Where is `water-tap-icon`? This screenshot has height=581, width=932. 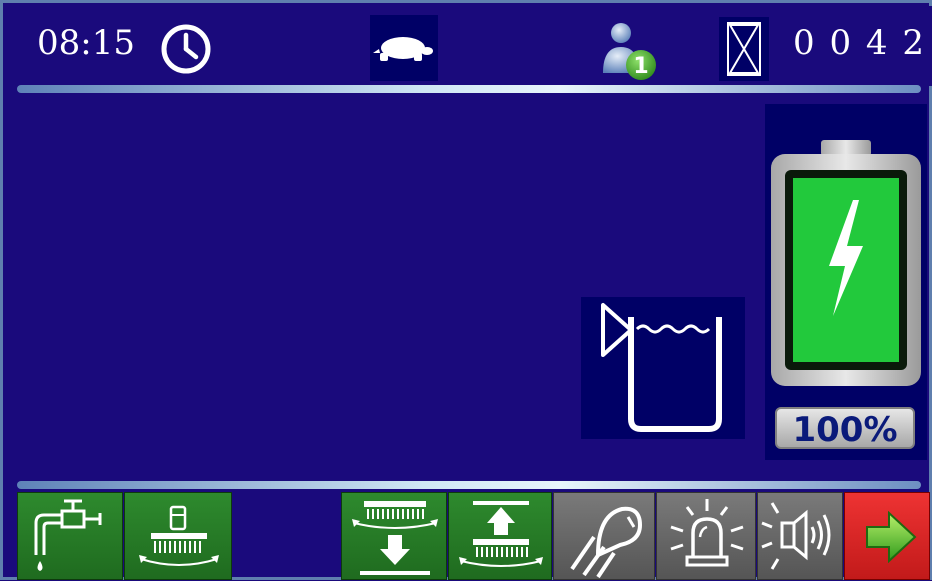
water-tap-icon is located at coordinates (68, 535).